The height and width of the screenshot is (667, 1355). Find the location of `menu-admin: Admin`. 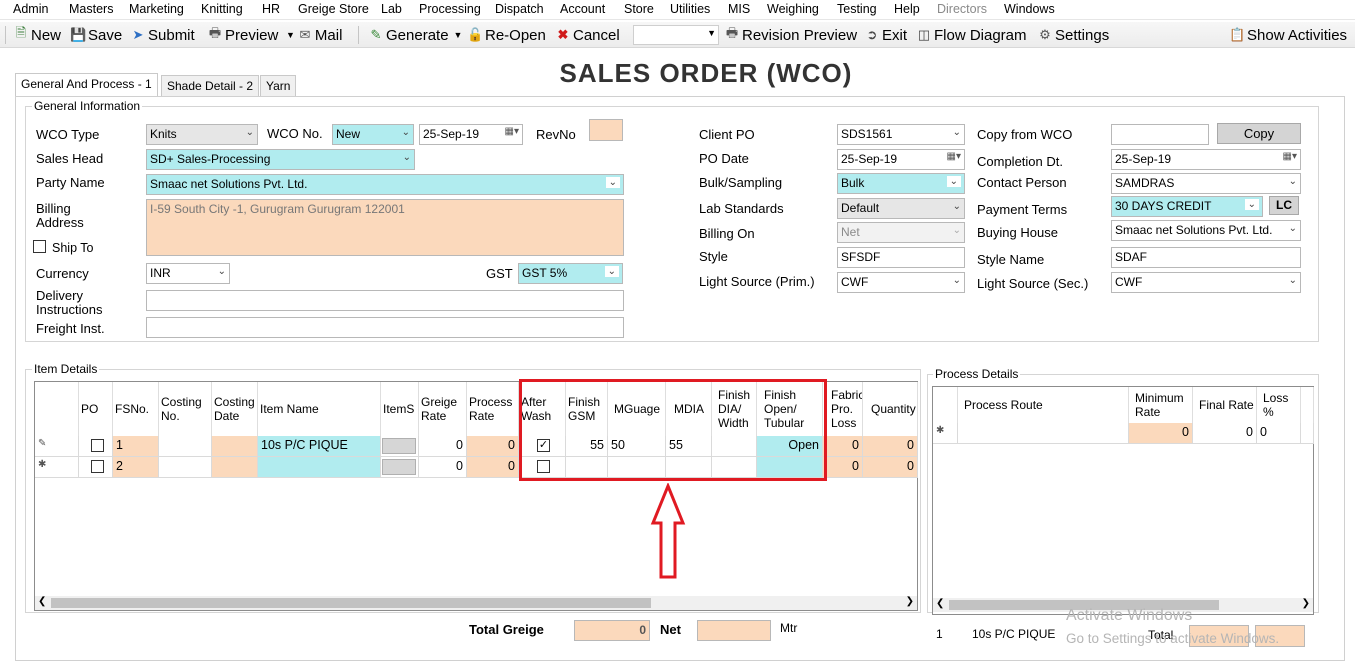

menu-admin: Admin is located at coordinates (30, 9).